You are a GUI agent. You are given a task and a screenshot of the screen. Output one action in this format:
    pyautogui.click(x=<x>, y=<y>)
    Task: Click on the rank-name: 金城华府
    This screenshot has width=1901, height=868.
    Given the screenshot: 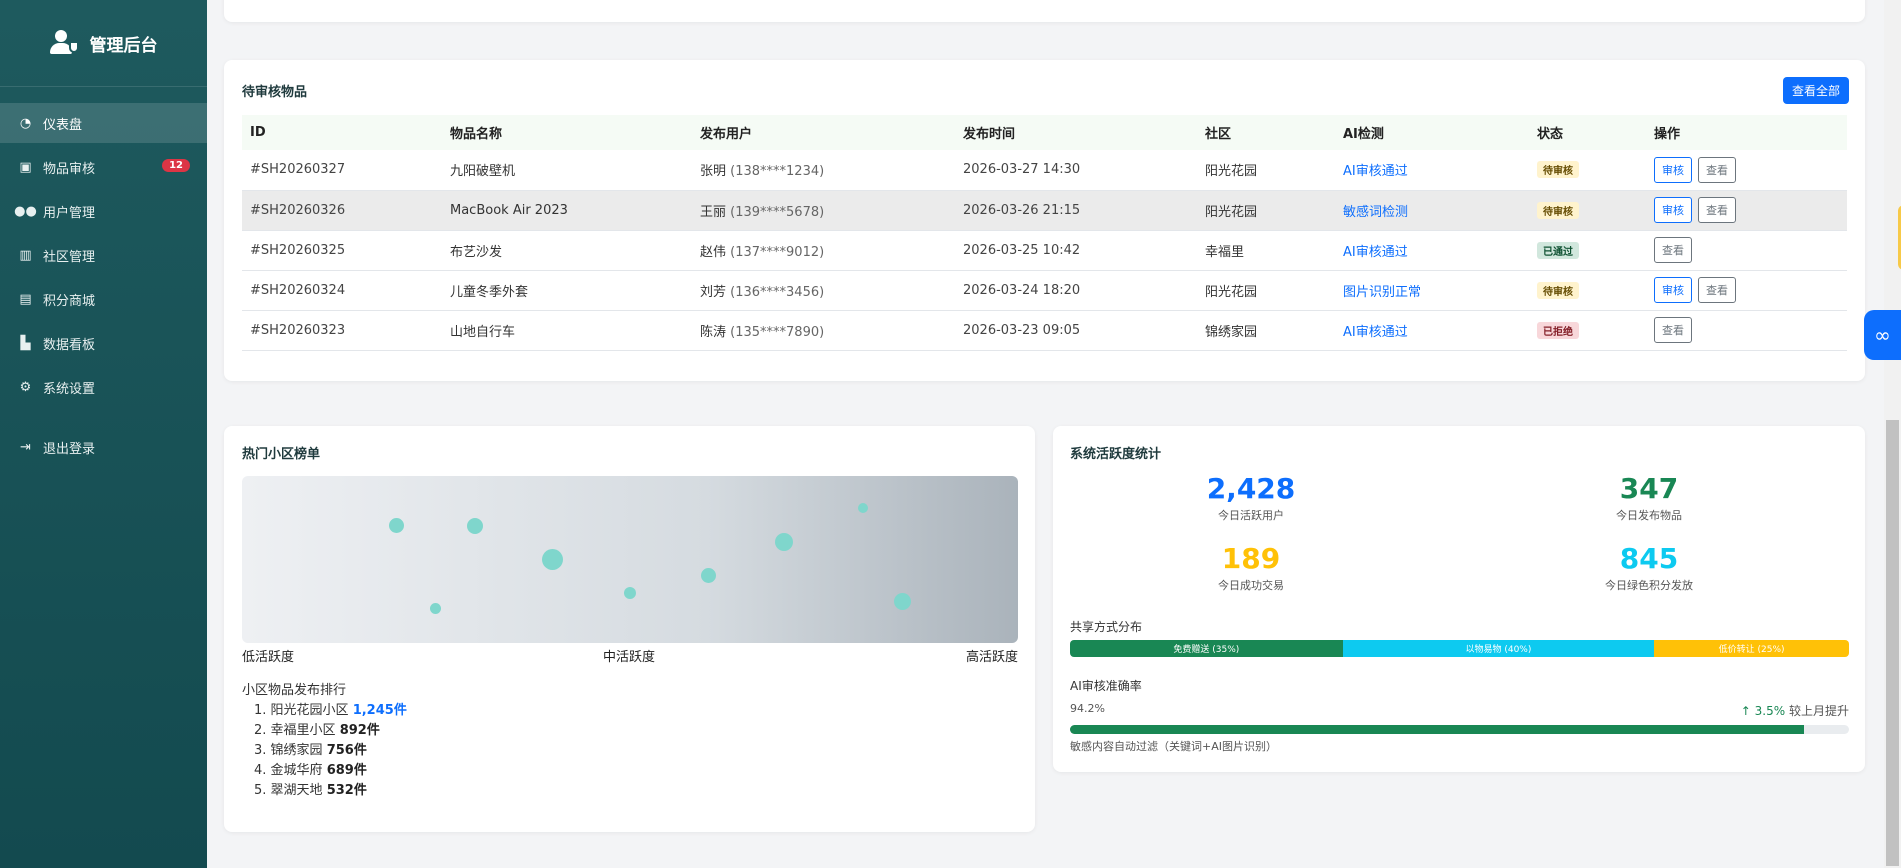 What is the action you would take?
    pyautogui.click(x=296, y=770)
    